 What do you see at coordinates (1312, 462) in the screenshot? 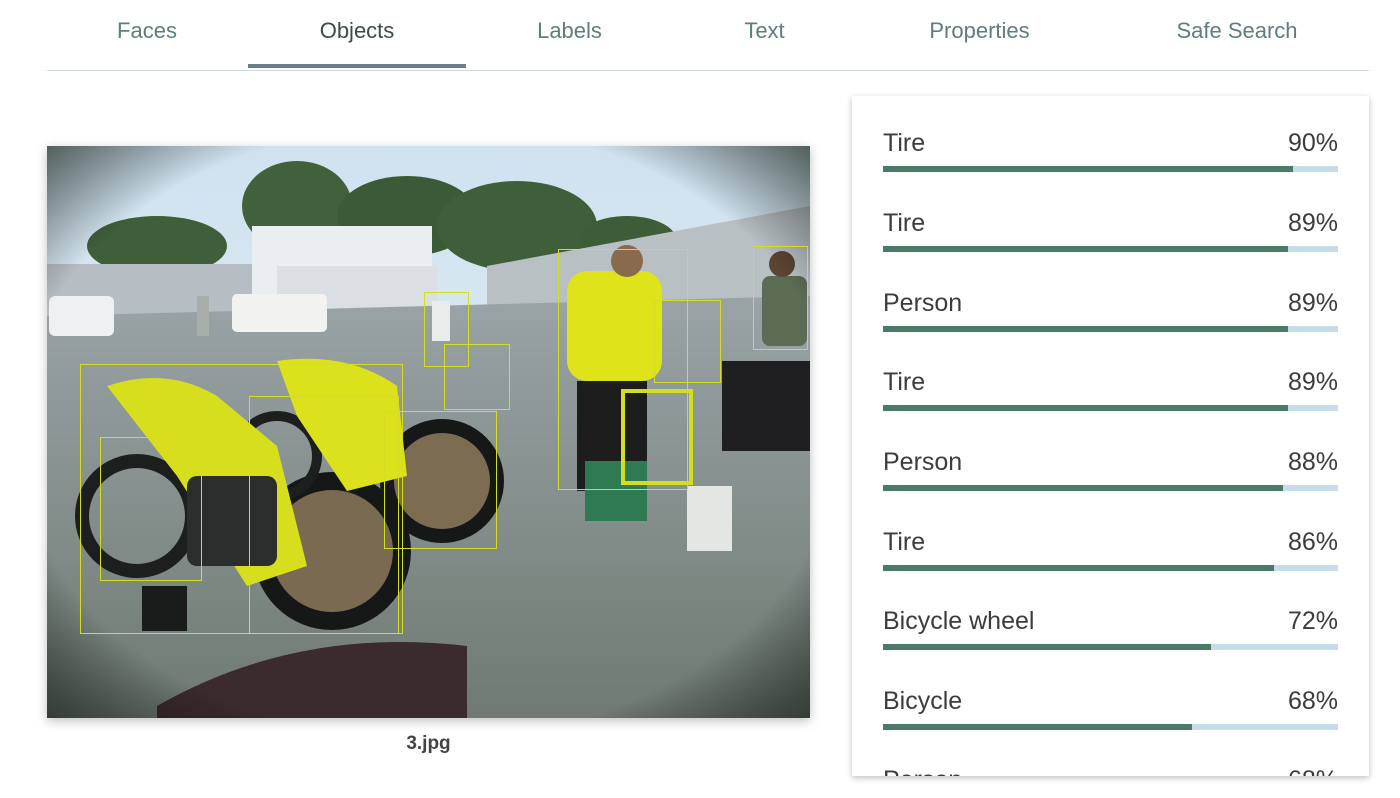
I see `result-score: 88%` at bounding box center [1312, 462].